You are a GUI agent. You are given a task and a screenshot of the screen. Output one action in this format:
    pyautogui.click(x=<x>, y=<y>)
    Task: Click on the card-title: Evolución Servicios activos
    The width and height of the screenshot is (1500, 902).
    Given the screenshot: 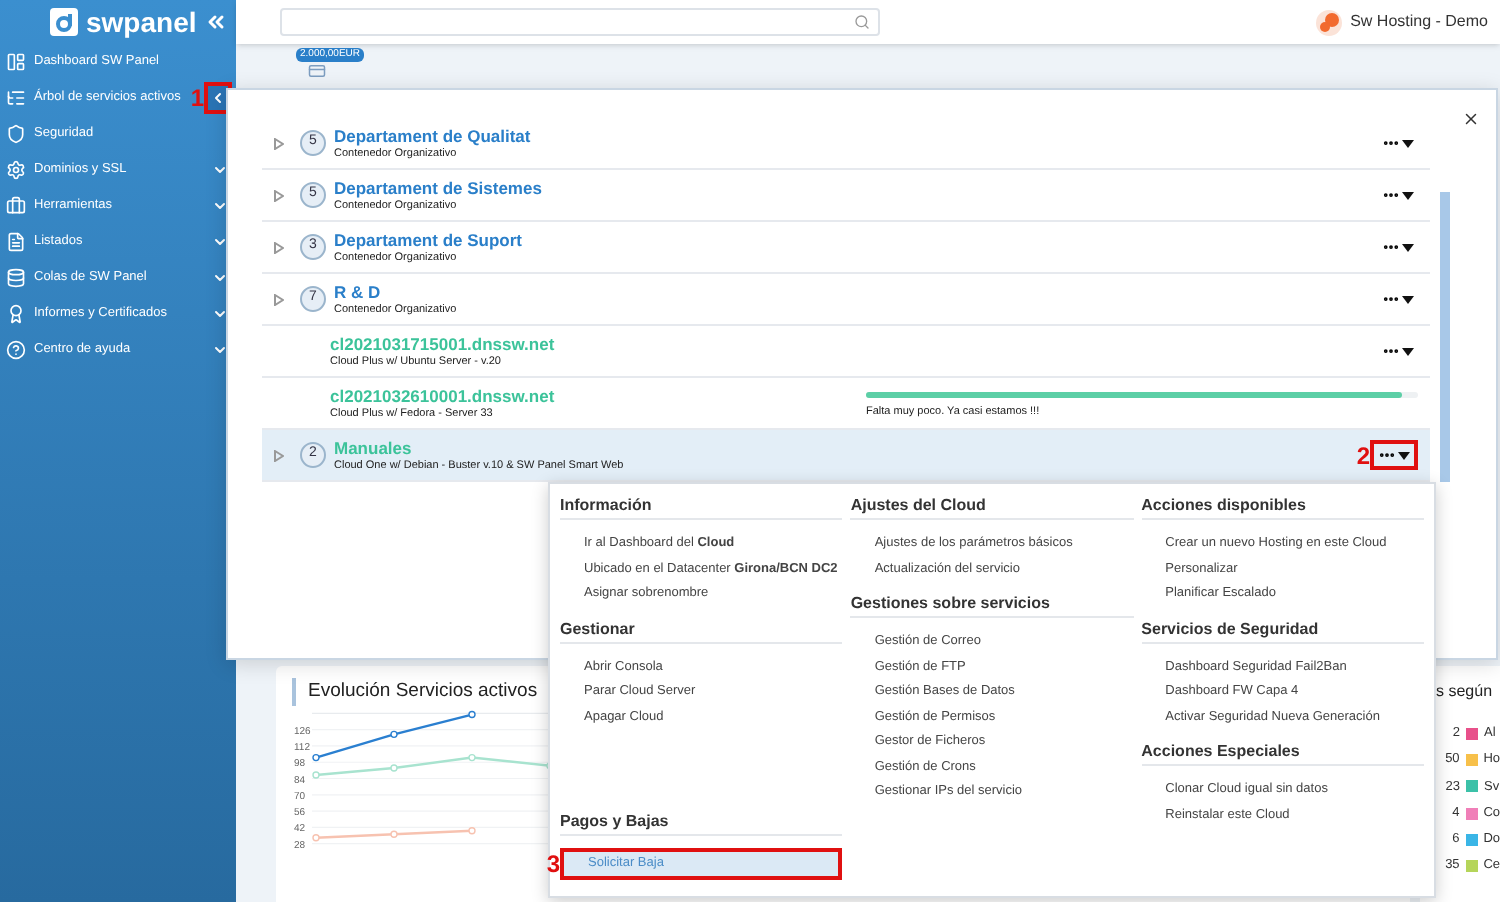 What is the action you would take?
    pyautogui.click(x=423, y=692)
    